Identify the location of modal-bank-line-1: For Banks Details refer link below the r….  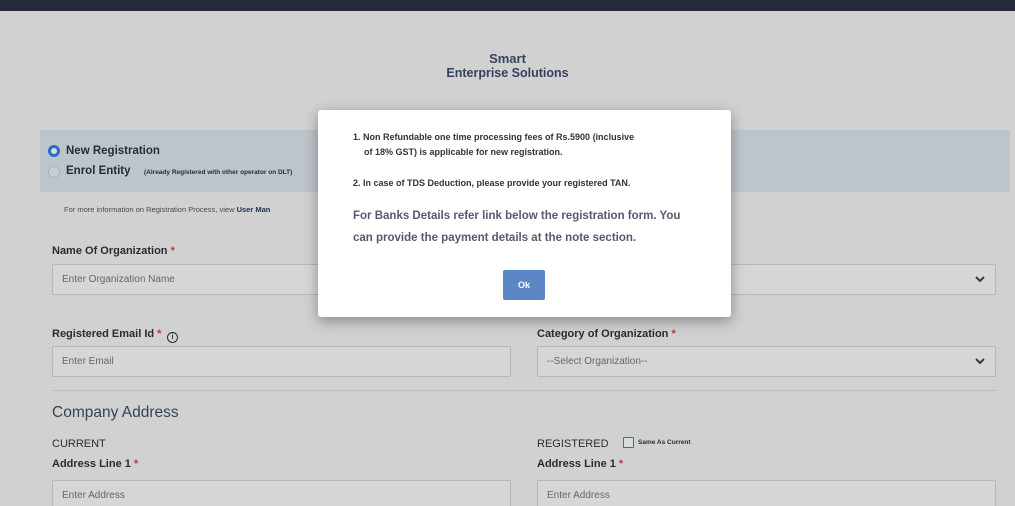
(517, 216).